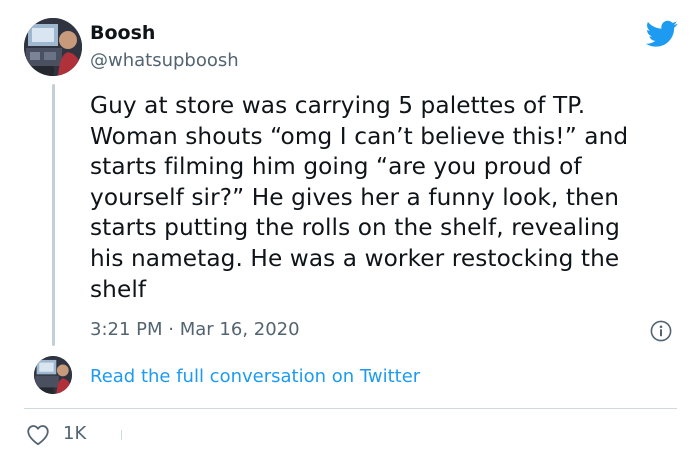  Describe the element at coordinates (53, 215) in the screenshot. I see `thread-connector-line` at that location.